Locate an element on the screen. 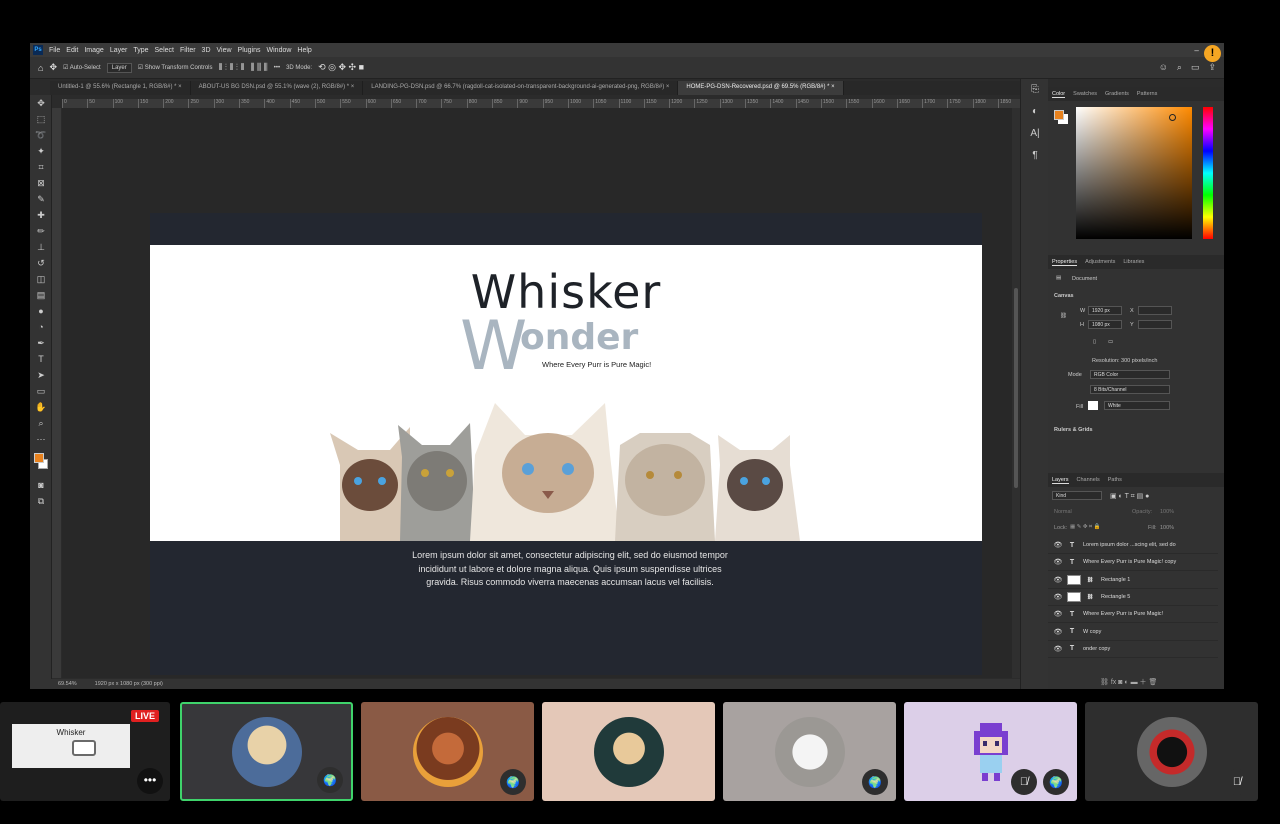 This screenshot has width=1280, height=824. gradient-tool-icon: ▤ is located at coordinates (41, 295).